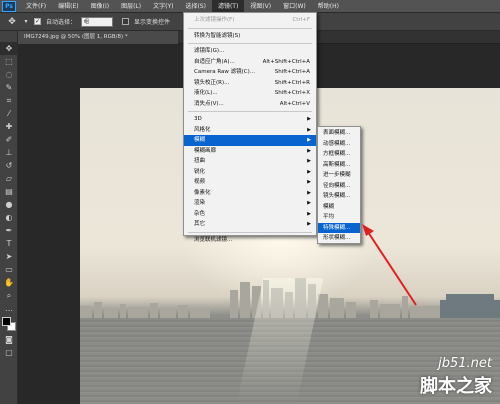 The height and width of the screenshot is (404, 500). What do you see at coordinates (328, 6) in the screenshot?
I see `menu-item: 帮助(H)` at bounding box center [328, 6].